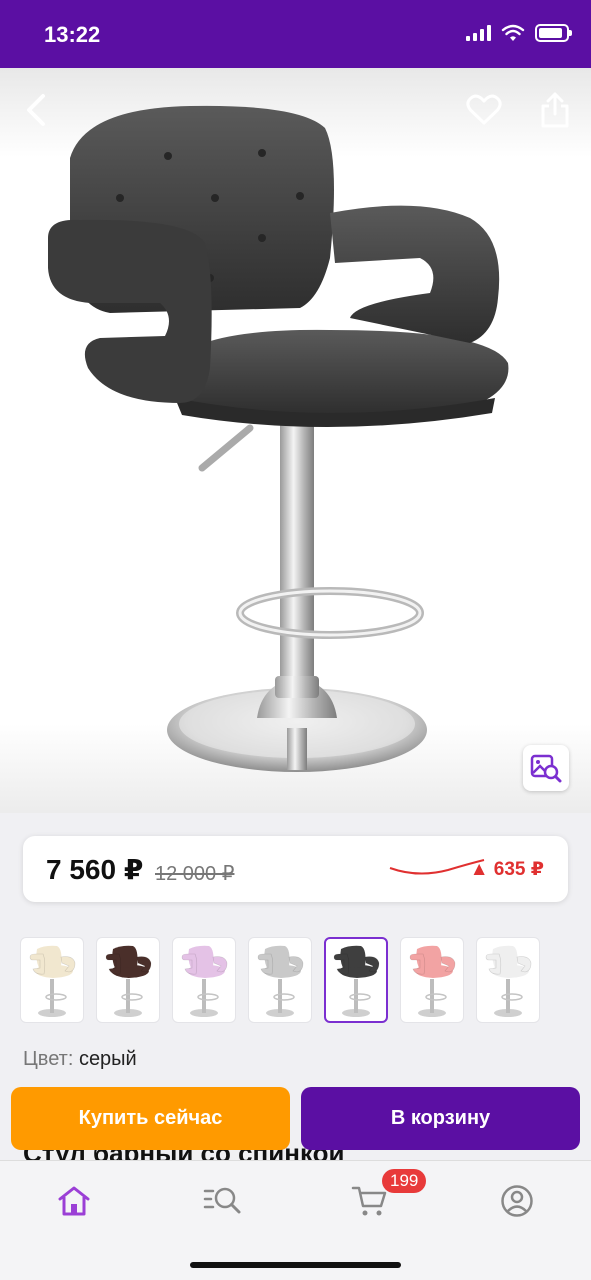 The height and width of the screenshot is (1280, 591). What do you see at coordinates (295, 1265) in the screenshot?
I see `home-indicator` at bounding box center [295, 1265].